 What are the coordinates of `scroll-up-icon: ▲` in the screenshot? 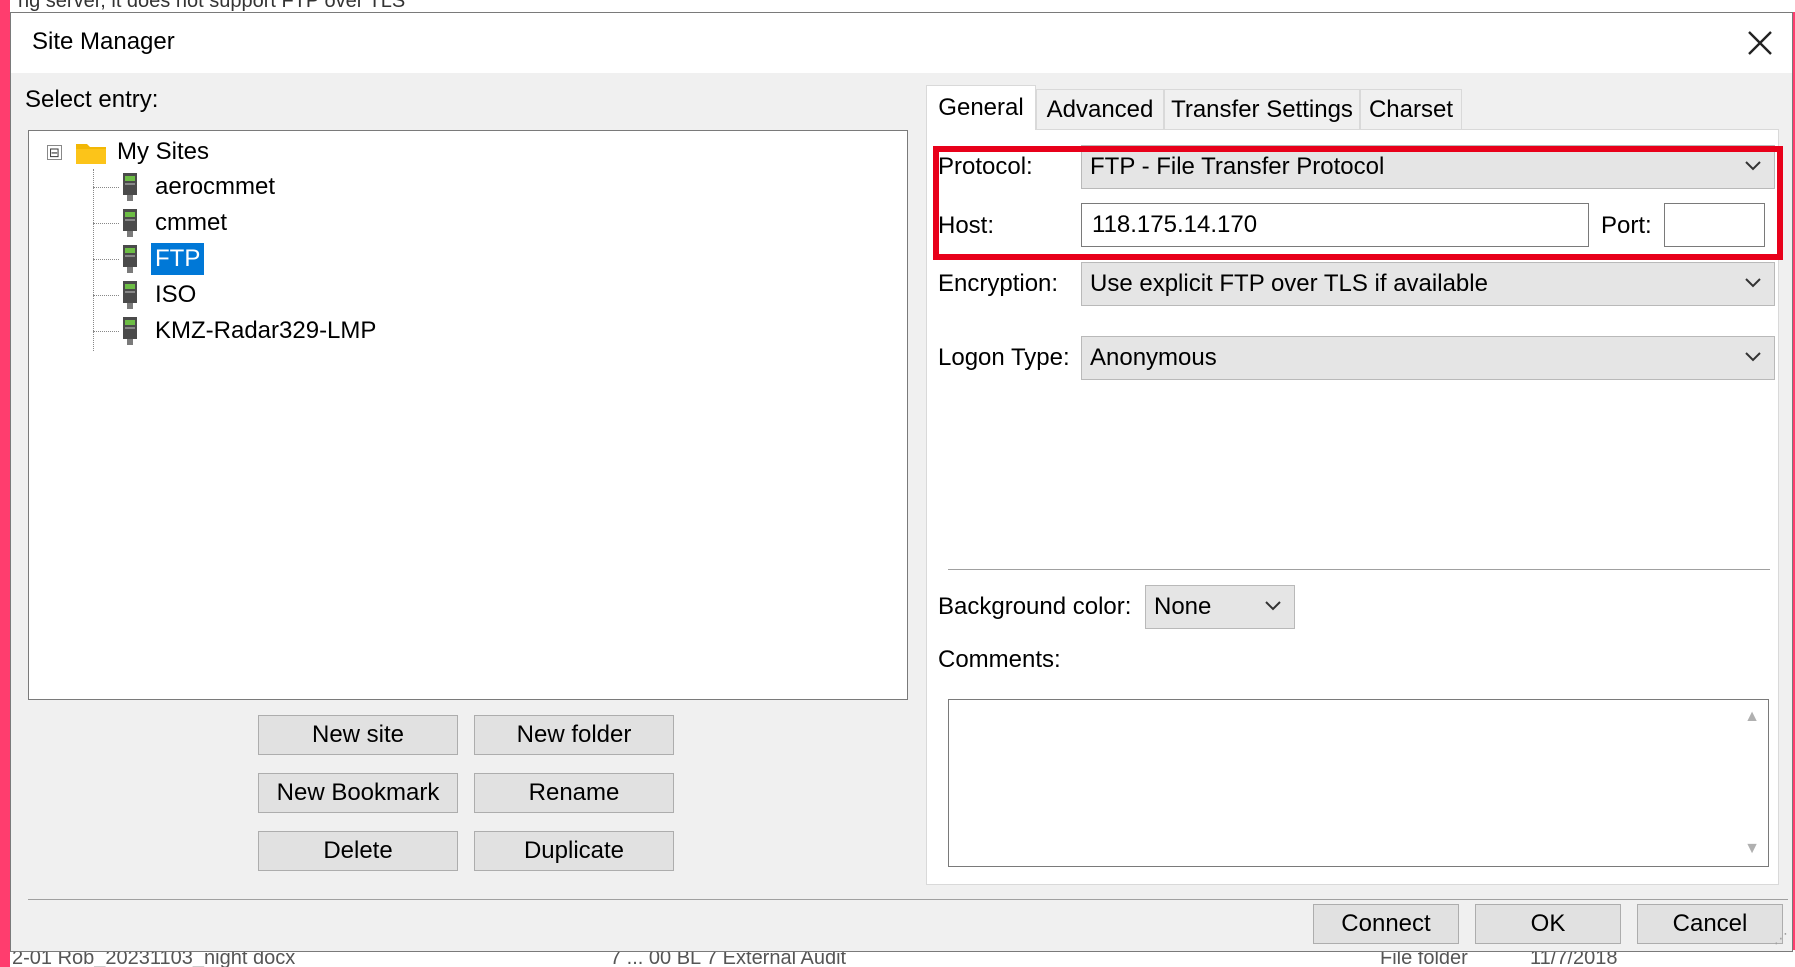 It's located at (1752, 717).